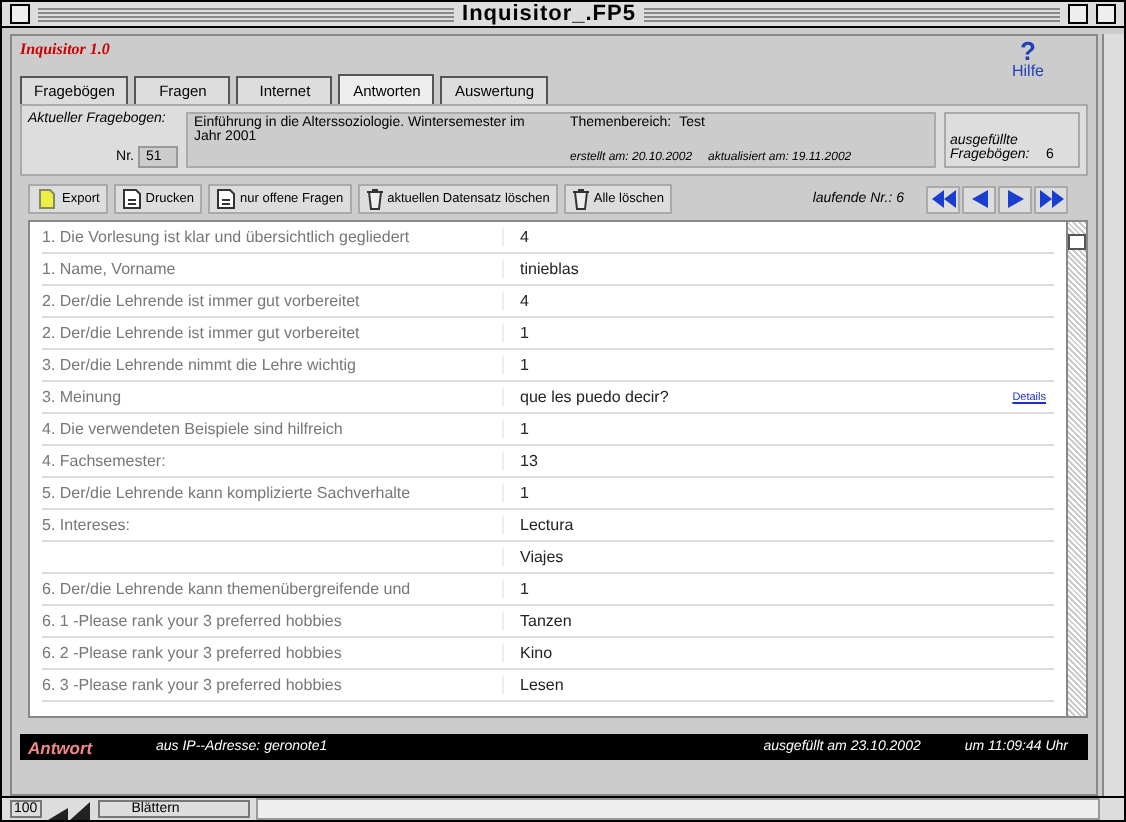 The image size is (1126, 822). I want to click on export-icon, so click(47, 199).